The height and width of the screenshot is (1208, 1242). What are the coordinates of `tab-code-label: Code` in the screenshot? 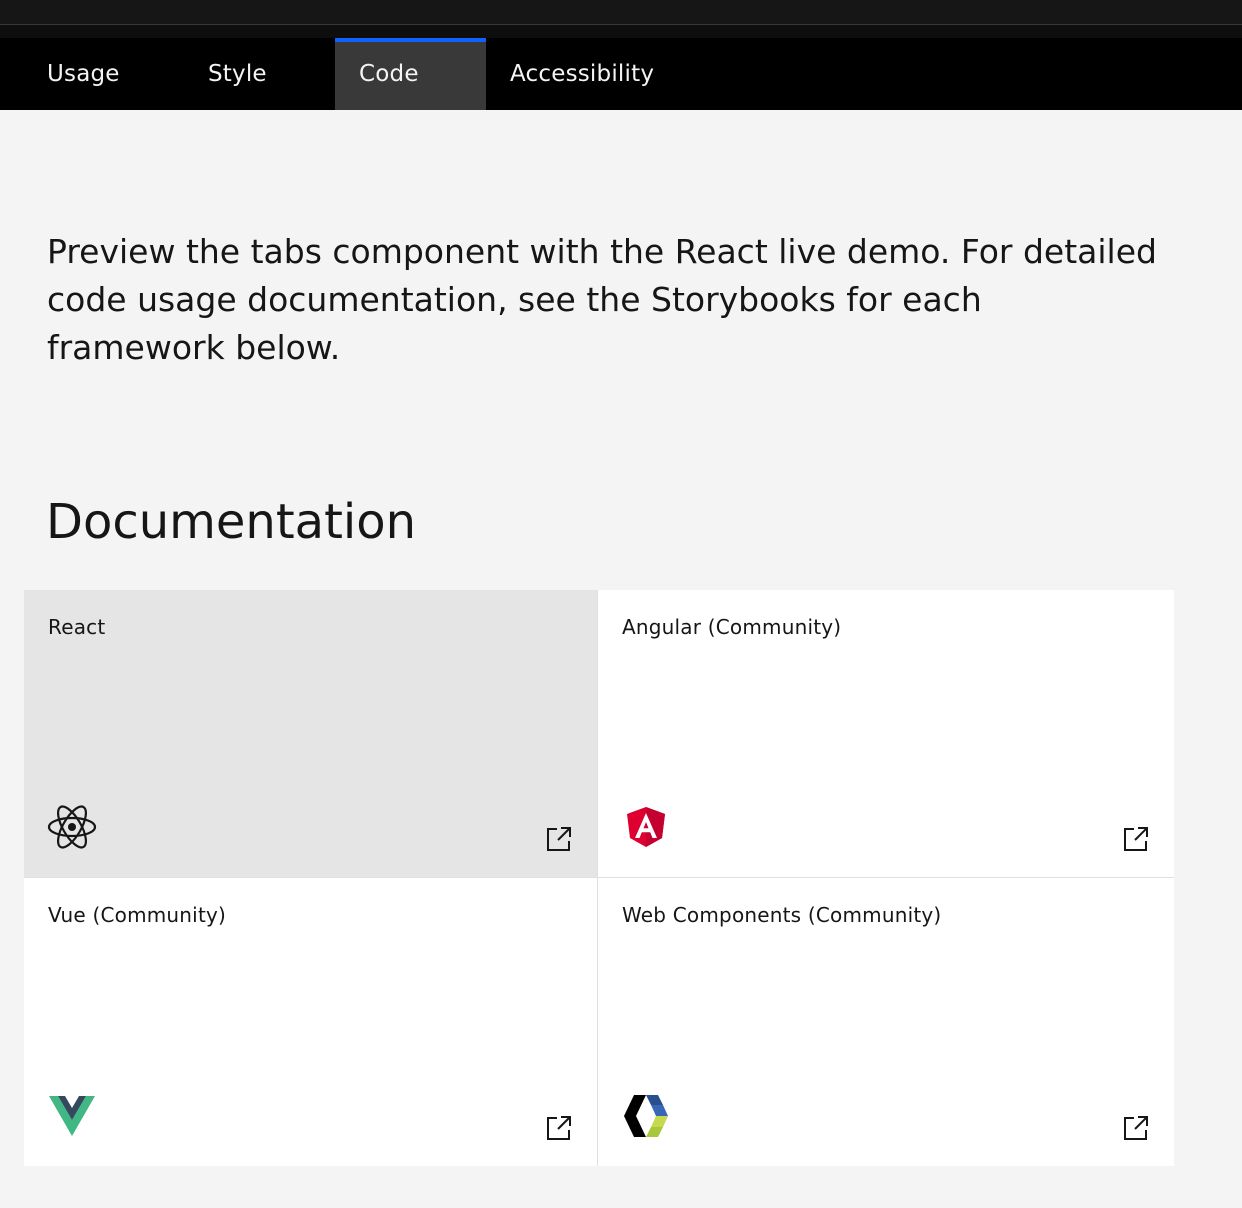 It's located at (389, 74).